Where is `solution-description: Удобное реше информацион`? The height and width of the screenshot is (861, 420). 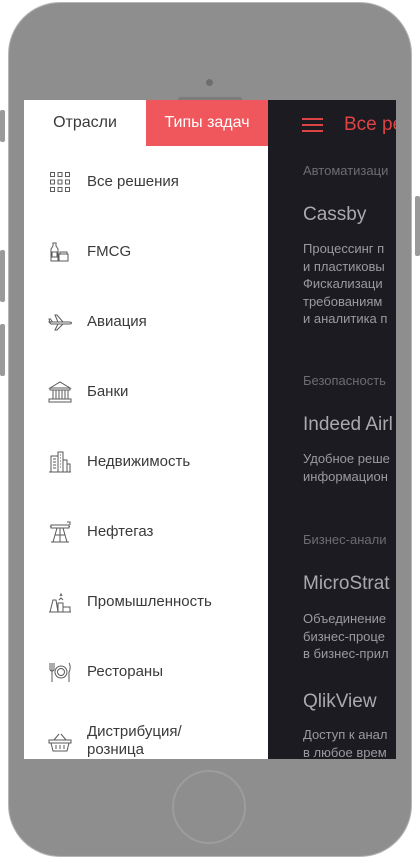
solution-description: Удобное реше информацион is located at coordinates (346, 467).